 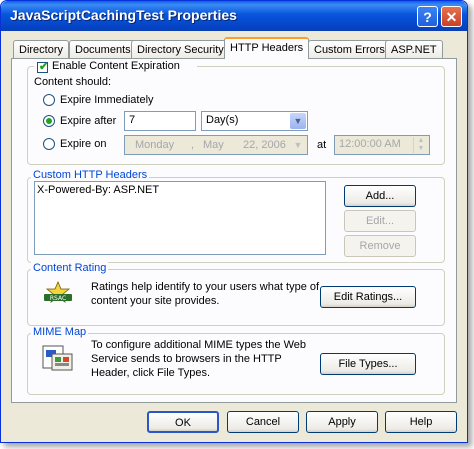 I want to click on expire-immediately-label: Expire Immediately, so click(x=107, y=100).